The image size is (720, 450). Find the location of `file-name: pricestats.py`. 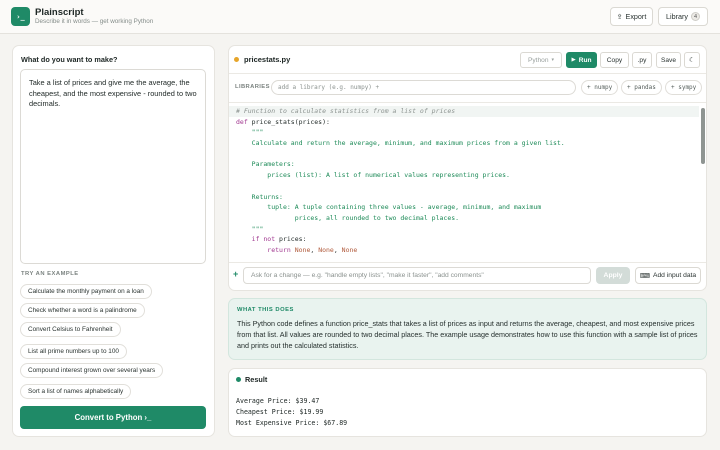

file-name: pricestats.py is located at coordinates (267, 59).